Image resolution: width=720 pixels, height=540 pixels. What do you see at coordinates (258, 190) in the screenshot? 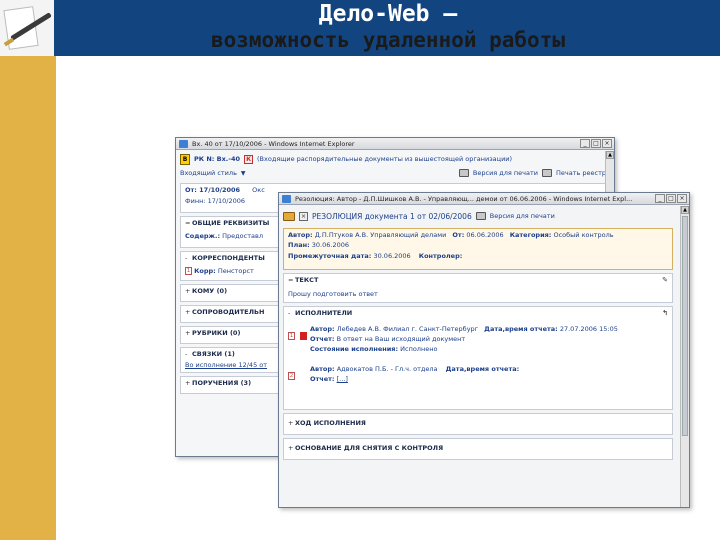
I see `from-suffix: Окс` at bounding box center [258, 190].